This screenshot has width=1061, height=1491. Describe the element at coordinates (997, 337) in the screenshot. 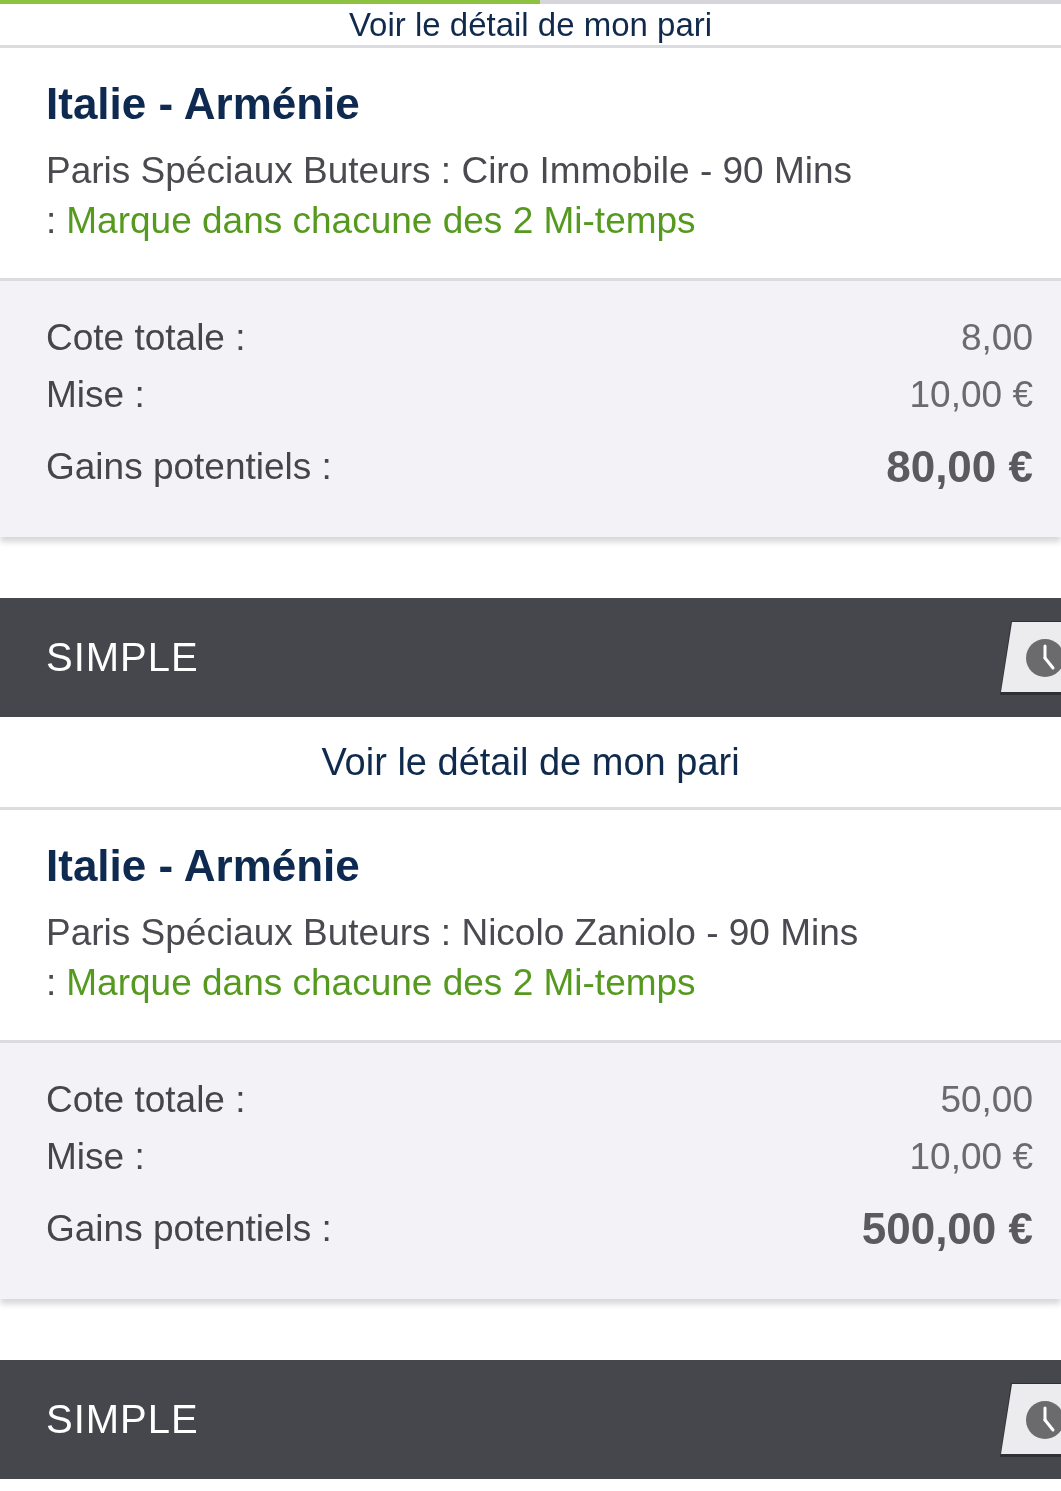

I see `summary-value: 8,00` at that location.